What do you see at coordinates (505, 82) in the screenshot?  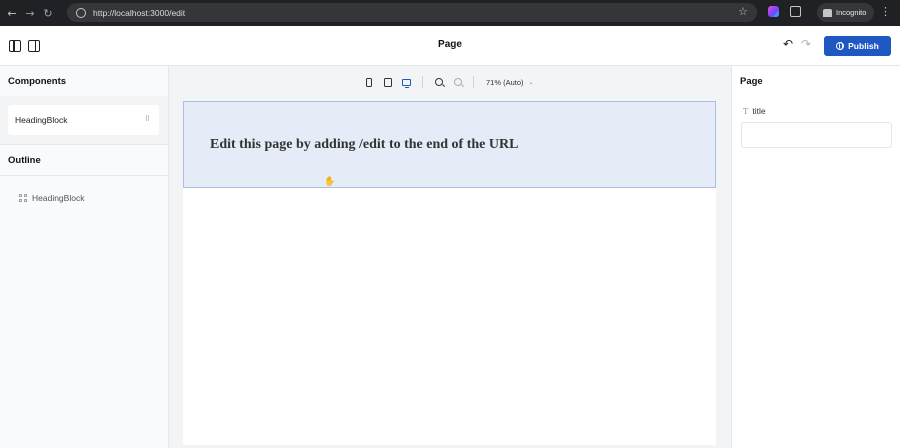 I see `zoom-value: 71% (Auto)` at bounding box center [505, 82].